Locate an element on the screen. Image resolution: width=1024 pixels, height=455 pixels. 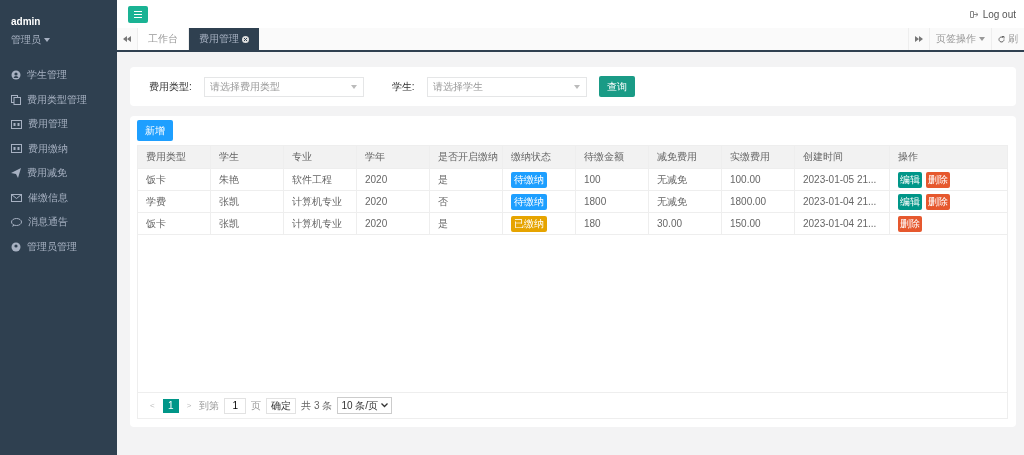
close-icon is located at coordinates (245, 39).